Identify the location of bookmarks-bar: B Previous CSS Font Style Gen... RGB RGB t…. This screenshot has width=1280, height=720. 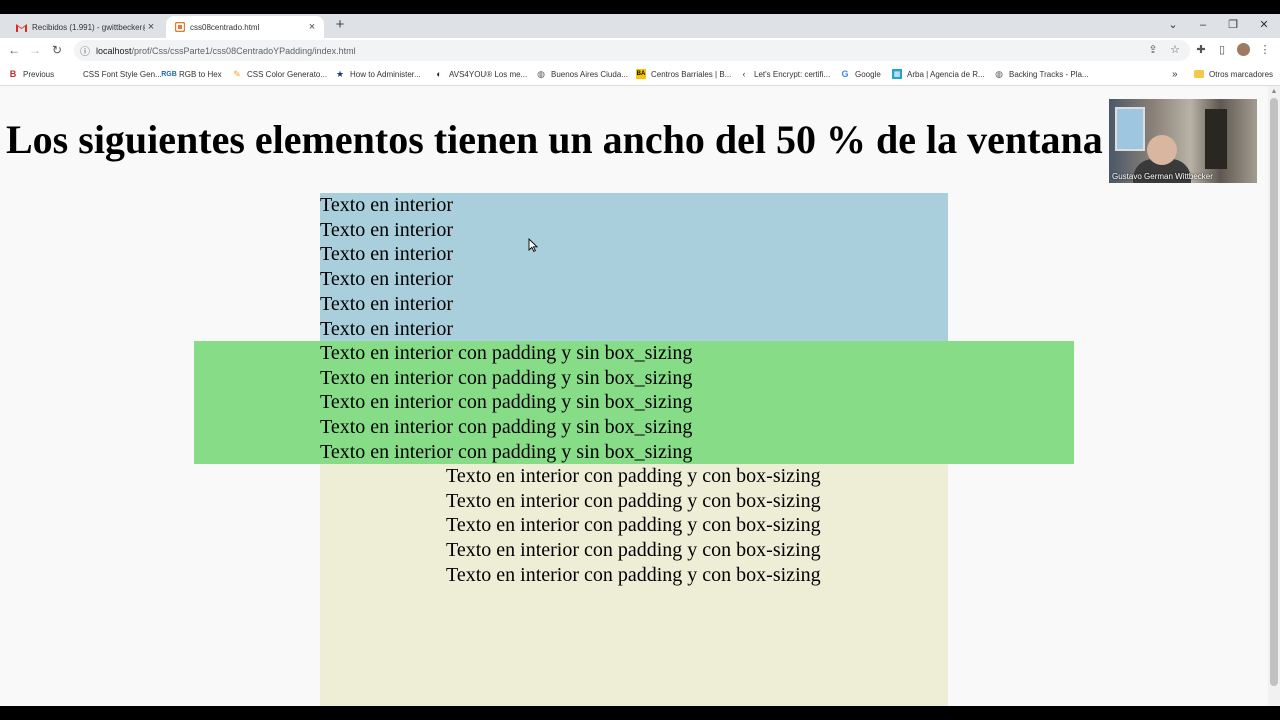
(640, 74).